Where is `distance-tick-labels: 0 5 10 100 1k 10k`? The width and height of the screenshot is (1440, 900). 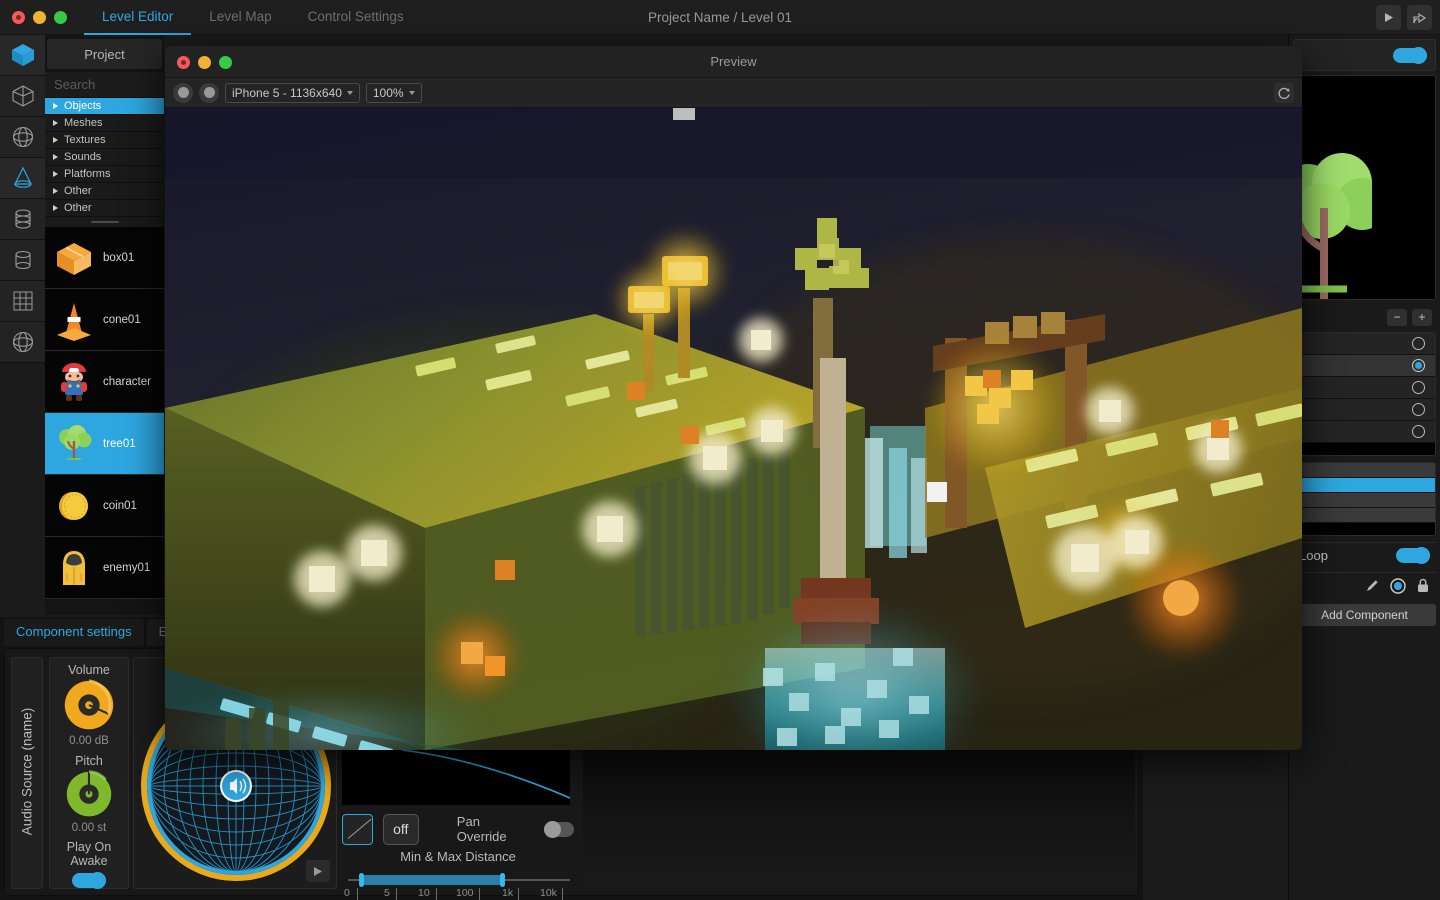
distance-tick-labels: 0 5 10 100 1k 10k is located at coordinates (458, 893).